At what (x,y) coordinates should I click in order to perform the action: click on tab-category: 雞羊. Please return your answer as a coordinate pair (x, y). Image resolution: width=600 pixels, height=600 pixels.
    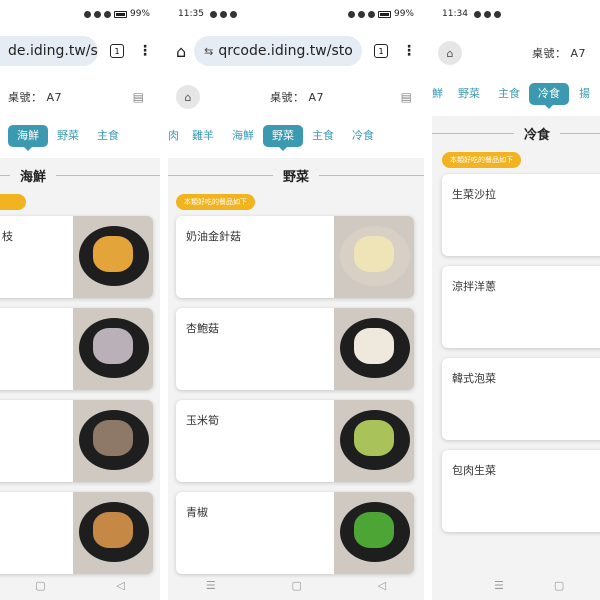
    Looking at the image, I should click on (203, 136).